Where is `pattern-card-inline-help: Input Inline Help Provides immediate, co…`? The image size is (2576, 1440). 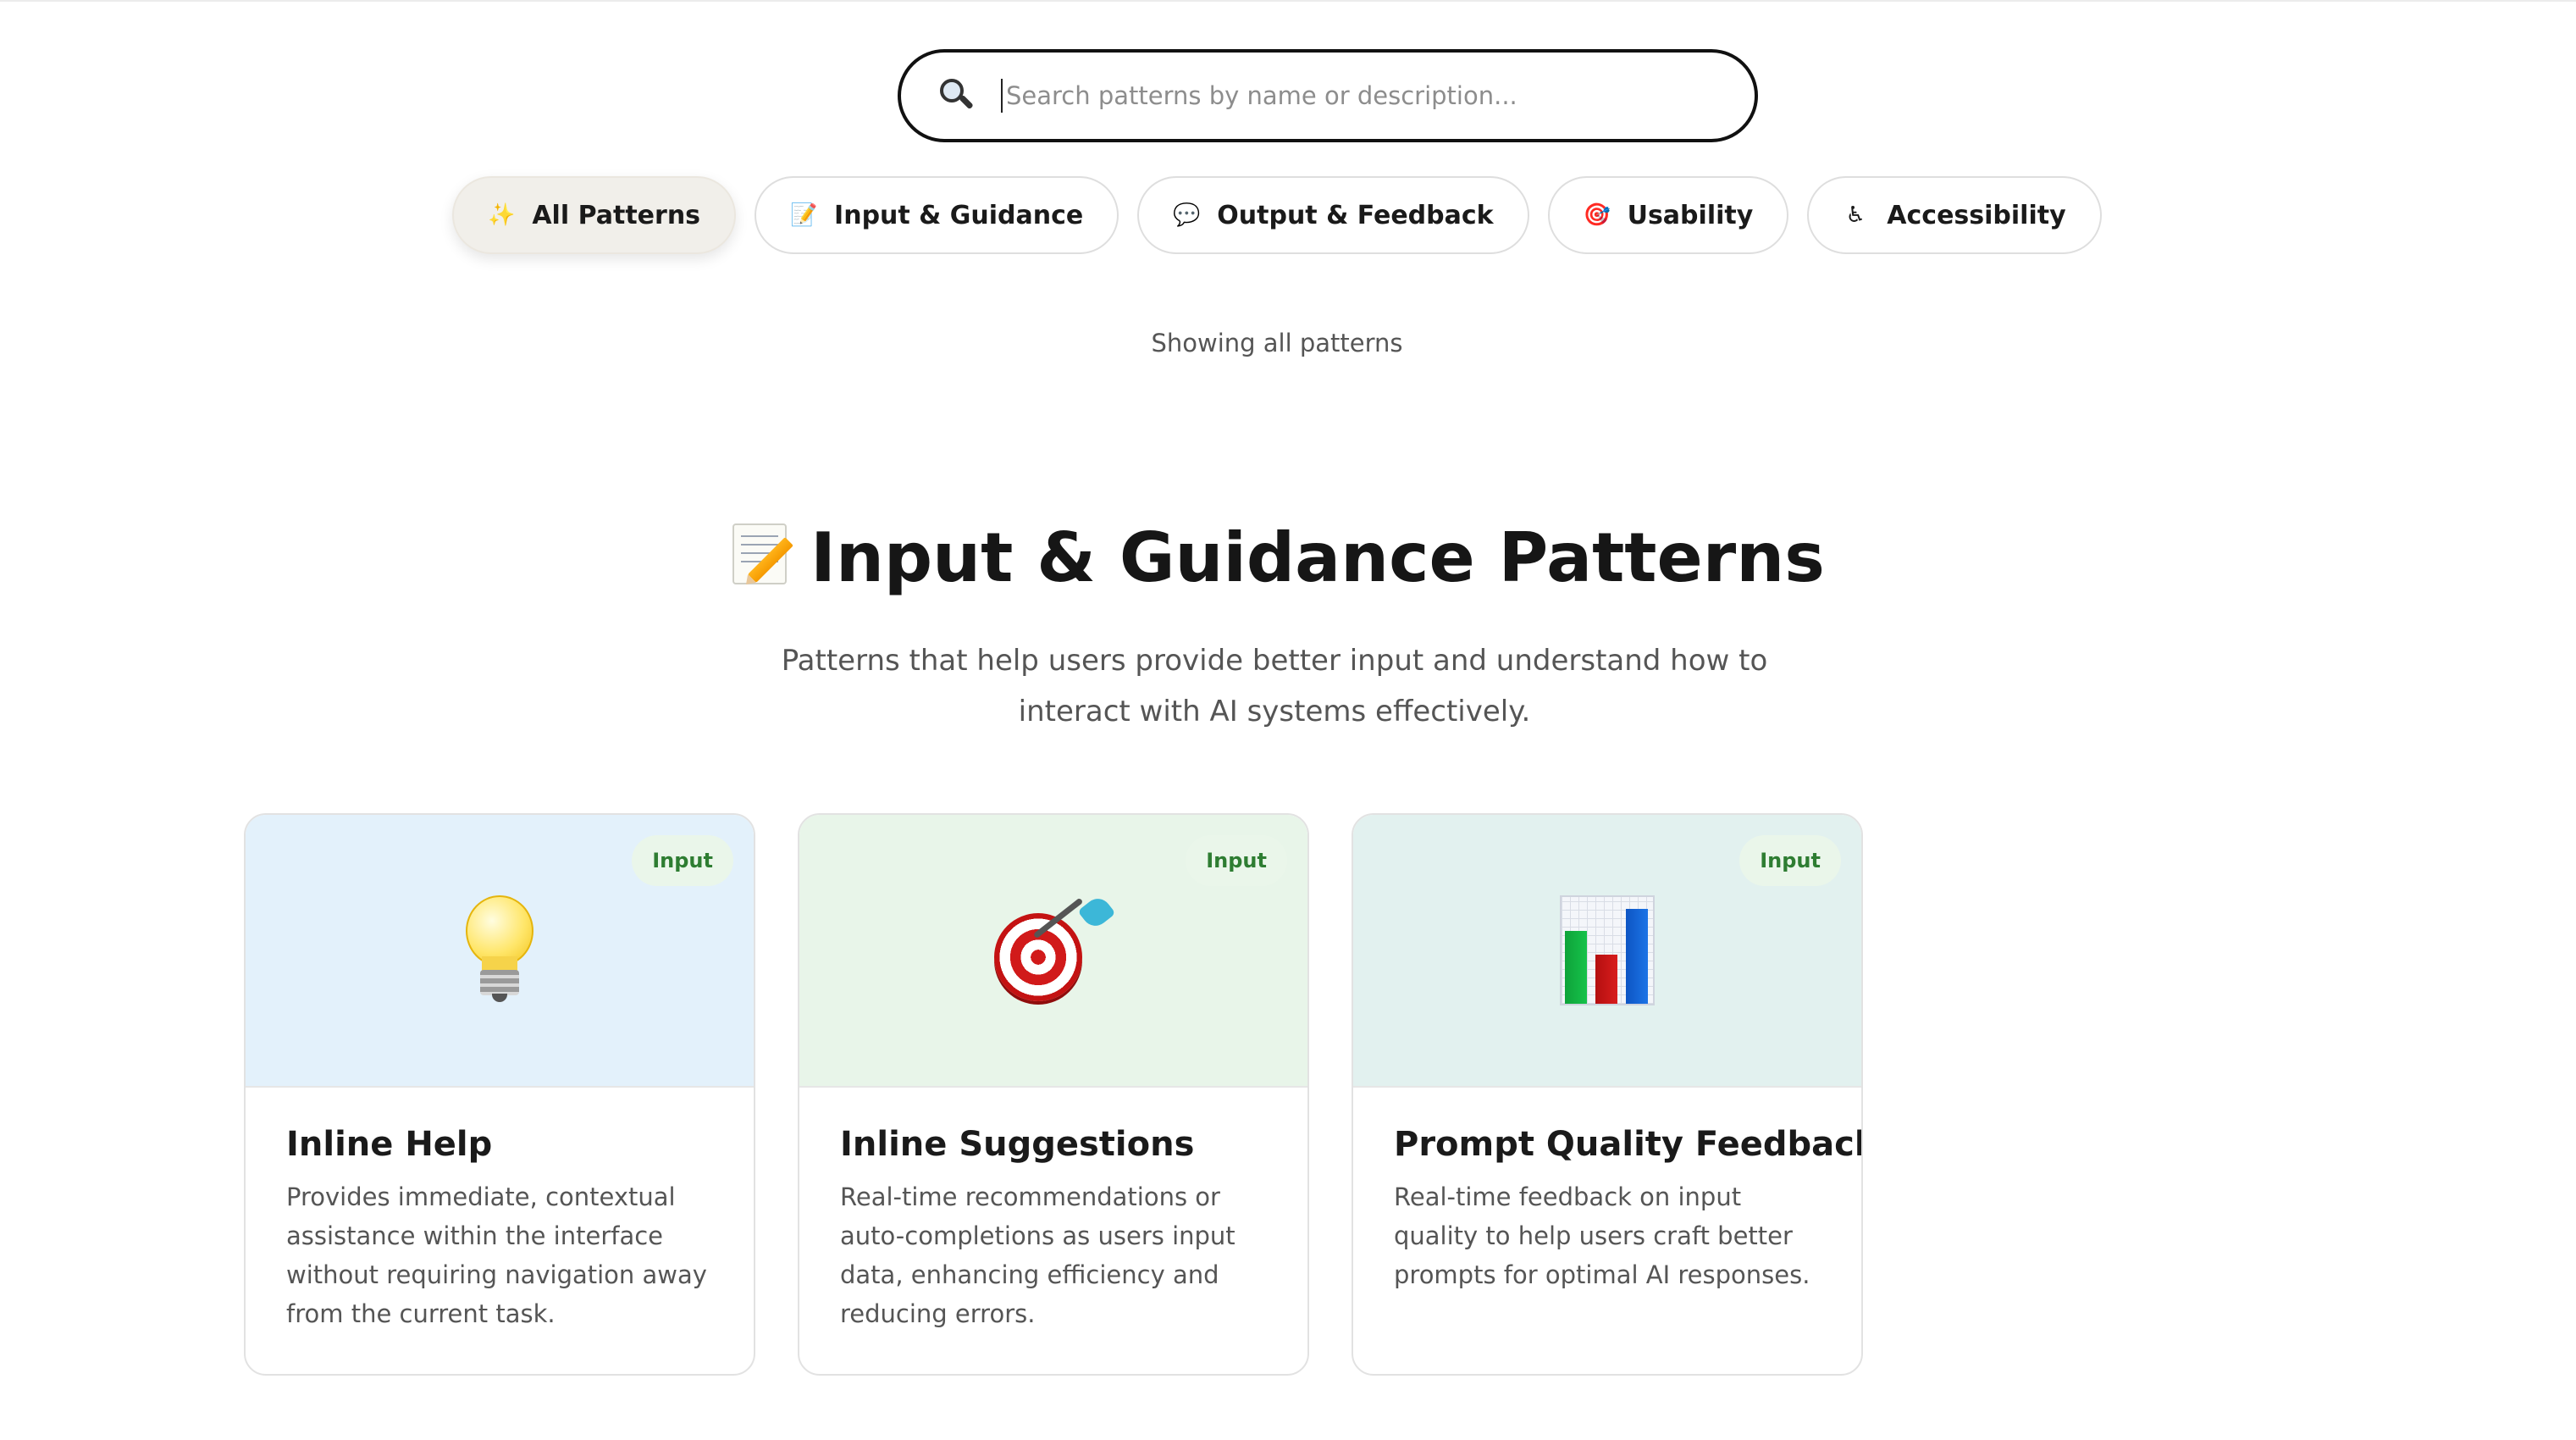
pattern-card-inline-help: Input Inline Help Provides immediate, co… is located at coordinates (499, 1094).